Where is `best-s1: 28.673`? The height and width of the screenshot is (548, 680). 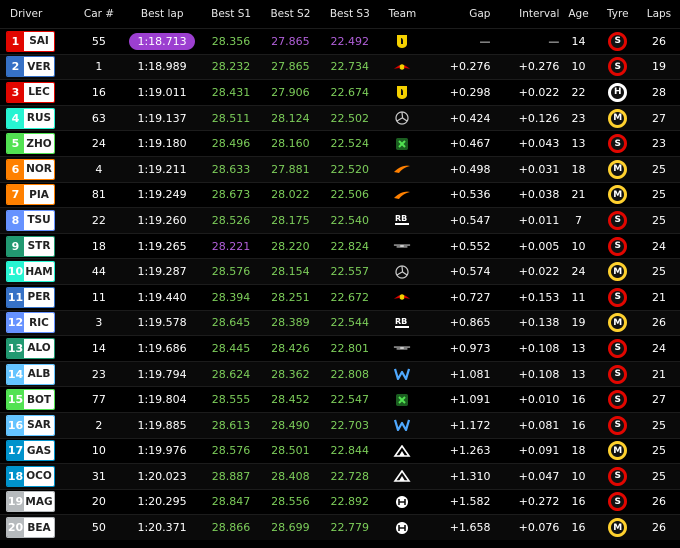 best-s1: 28.673 is located at coordinates (231, 195).